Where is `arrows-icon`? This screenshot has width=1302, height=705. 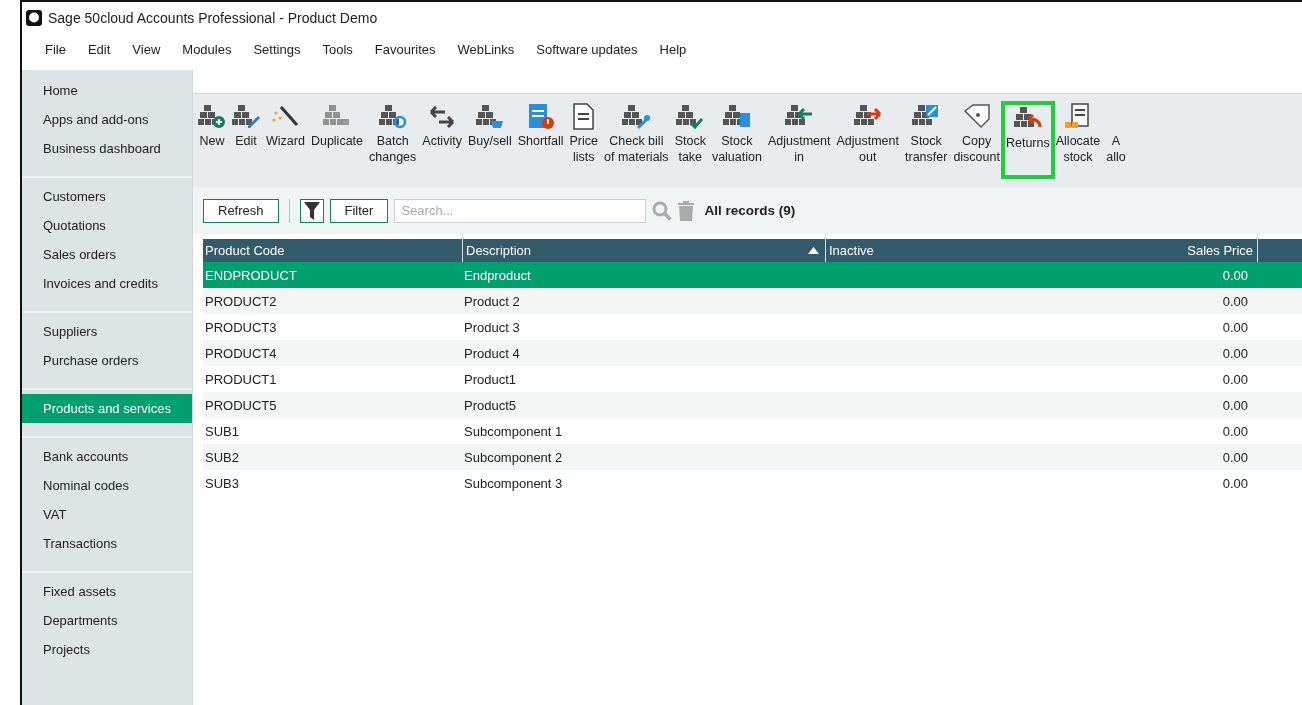
arrows-icon is located at coordinates (442, 116).